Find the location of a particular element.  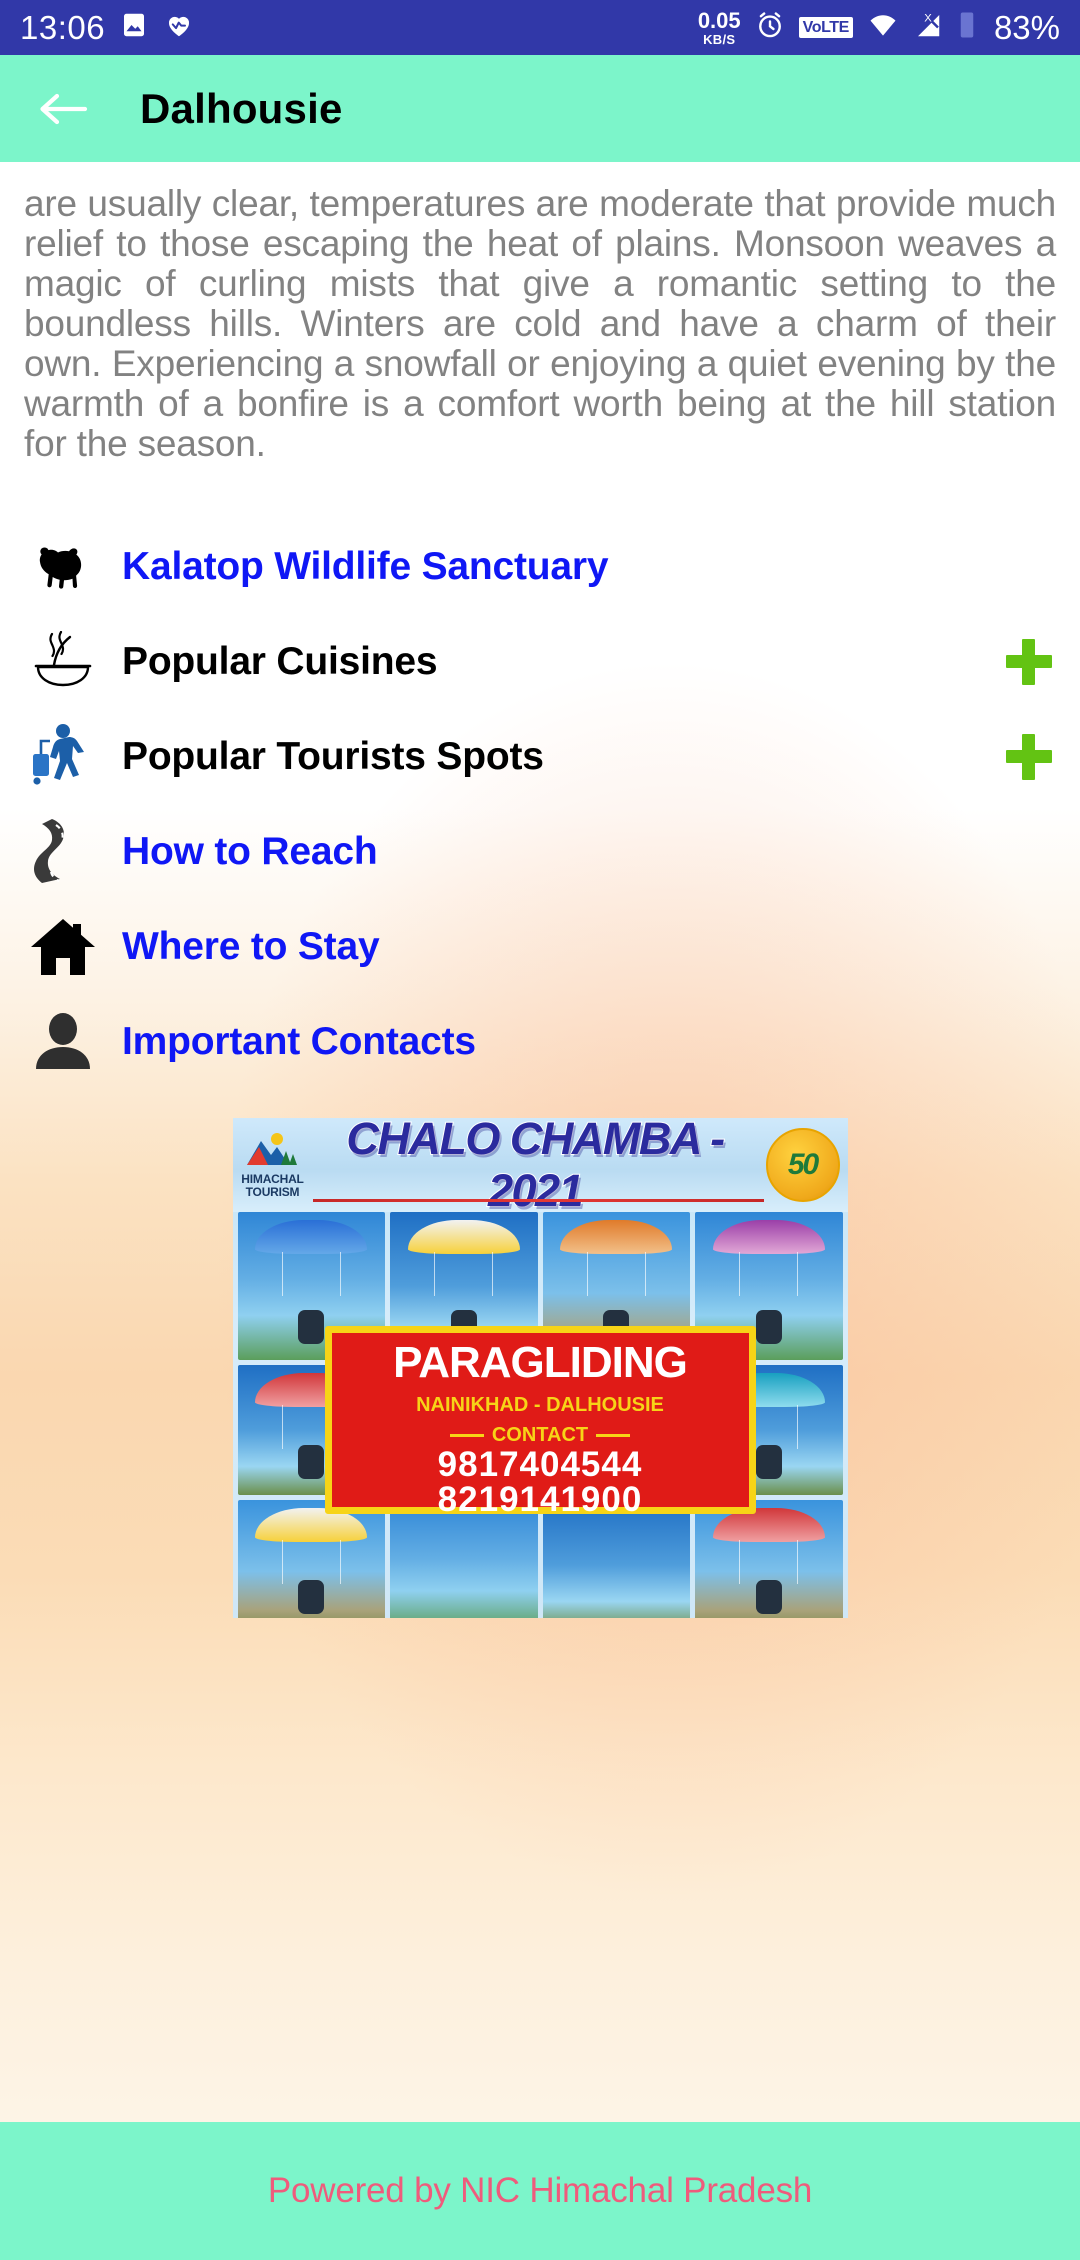

menu-item-kalatop-wildlife-sanctuary: Kalatop Wildlife Sanctuary is located at coordinates (540, 567).